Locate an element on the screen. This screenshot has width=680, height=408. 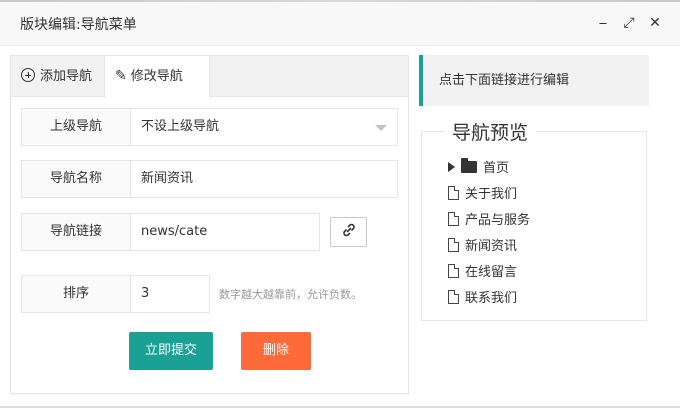
link-icon is located at coordinates (348, 230).